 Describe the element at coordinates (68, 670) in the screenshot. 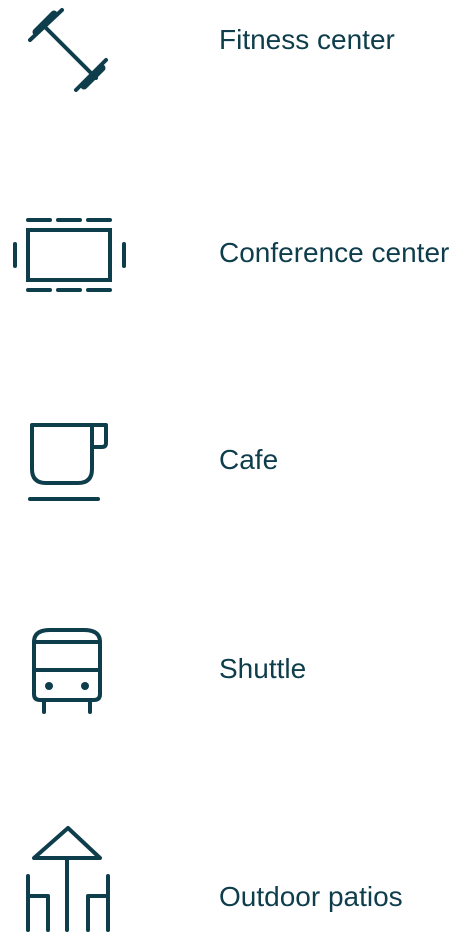

I see `bus-icon` at that location.